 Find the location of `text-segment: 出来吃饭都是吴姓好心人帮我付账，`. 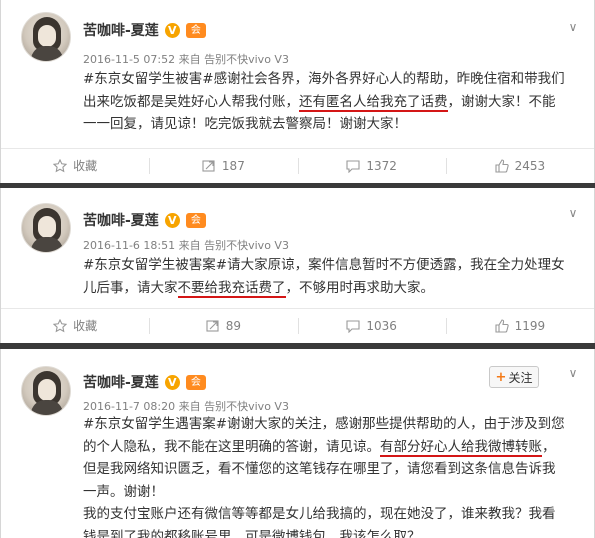

text-segment: 出来吃饭都是吴姓好心人帮我付账， is located at coordinates (191, 101).